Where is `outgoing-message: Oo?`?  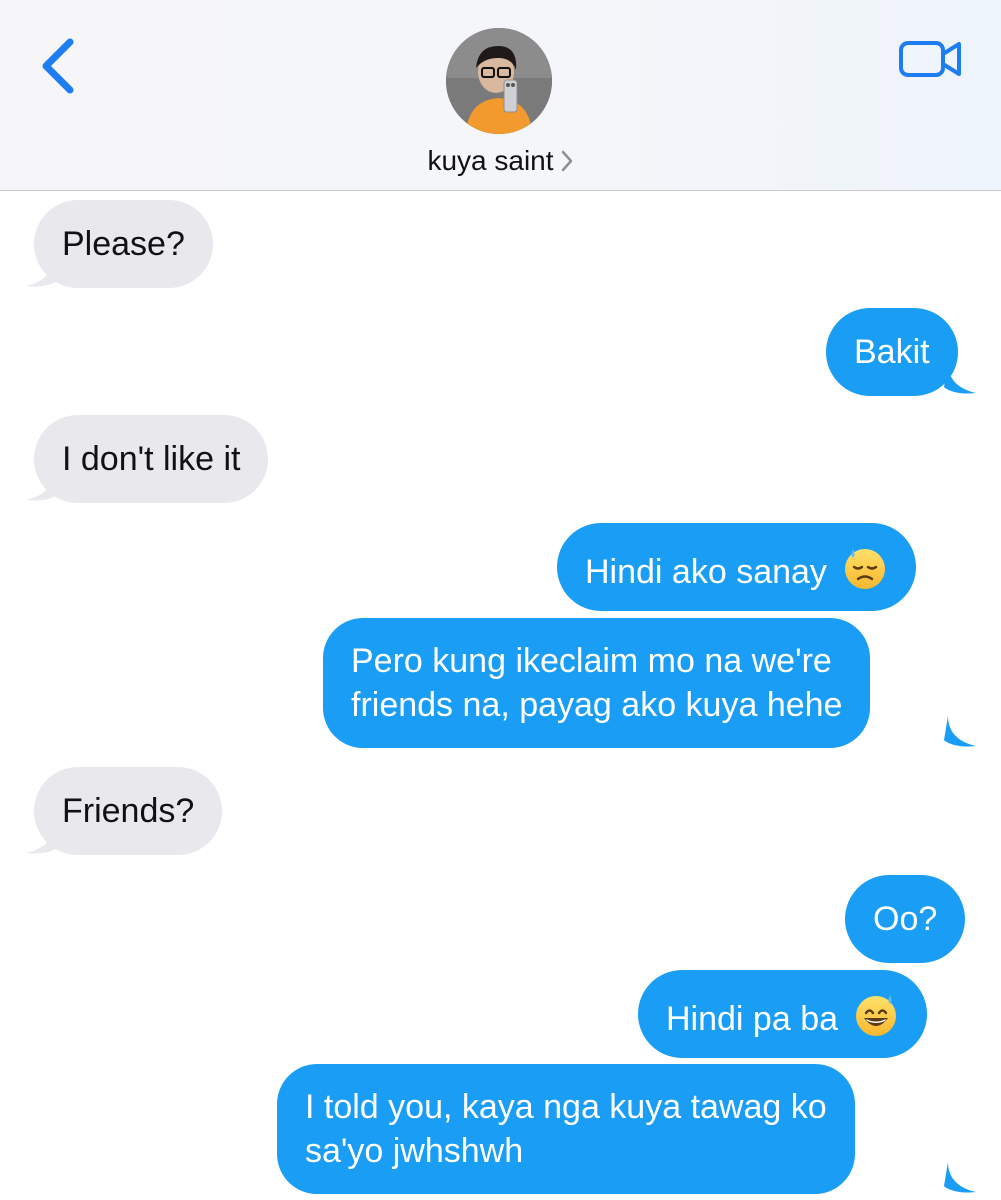 outgoing-message: Oo? is located at coordinates (905, 919).